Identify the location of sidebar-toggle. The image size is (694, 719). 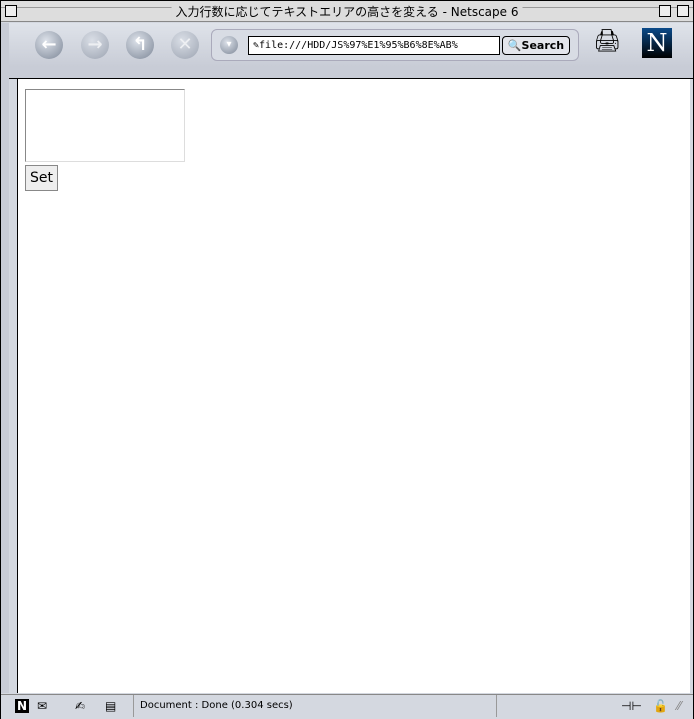
(5, 358).